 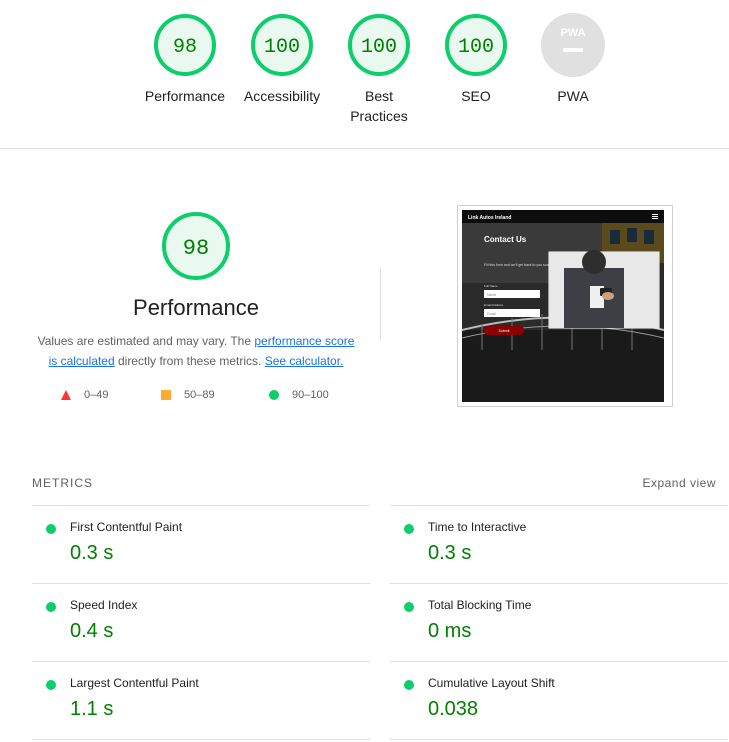 I want to click on gauge-ring-best-practices: 100, so click(x=379, y=45).